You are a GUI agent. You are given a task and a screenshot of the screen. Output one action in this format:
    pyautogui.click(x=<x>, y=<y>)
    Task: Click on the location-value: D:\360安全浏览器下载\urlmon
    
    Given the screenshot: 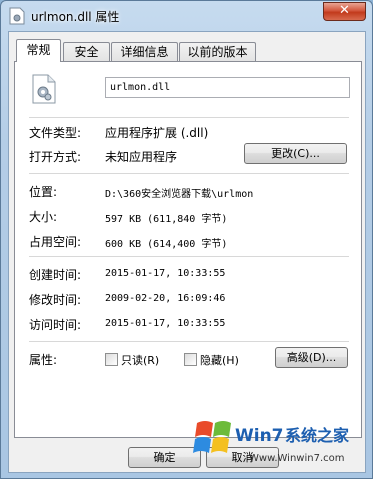 What is the action you would take?
    pyautogui.click(x=179, y=194)
    